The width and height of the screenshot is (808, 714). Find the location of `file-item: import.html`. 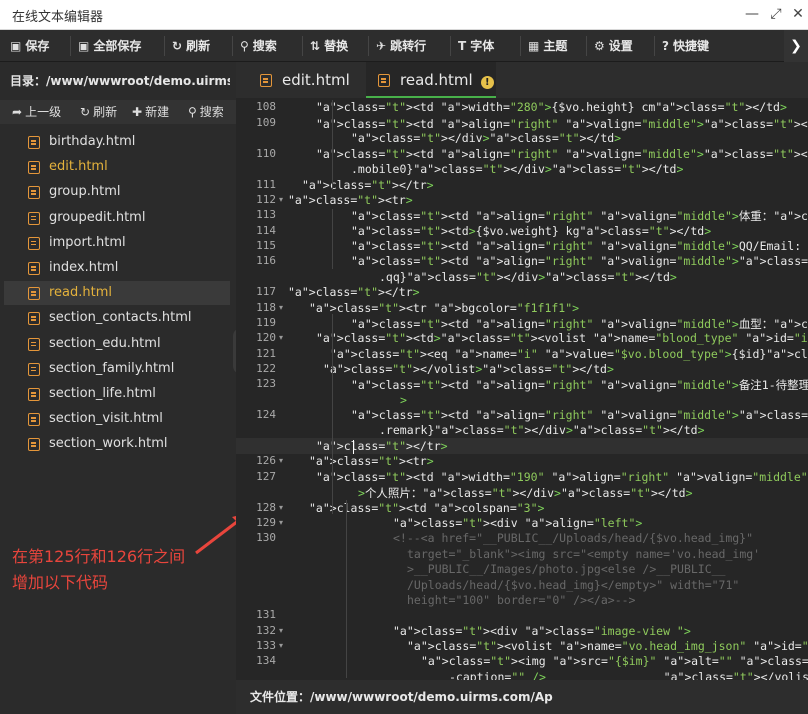

file-item: import.html is located at coordinates (117, 243).